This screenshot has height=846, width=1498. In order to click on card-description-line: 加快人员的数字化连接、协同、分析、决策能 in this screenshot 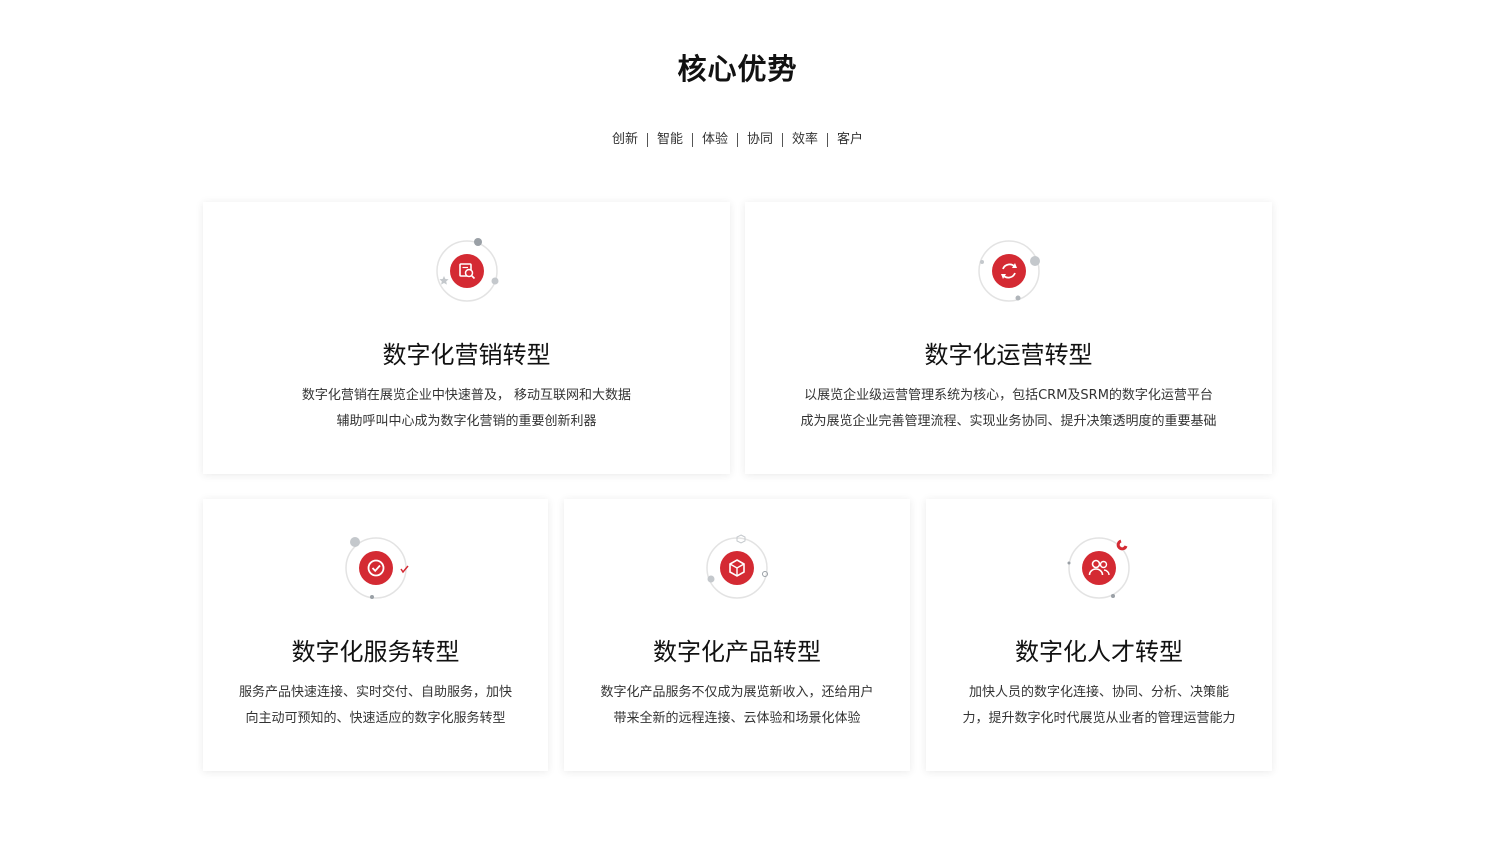, I will do `click(1098, 692)`.